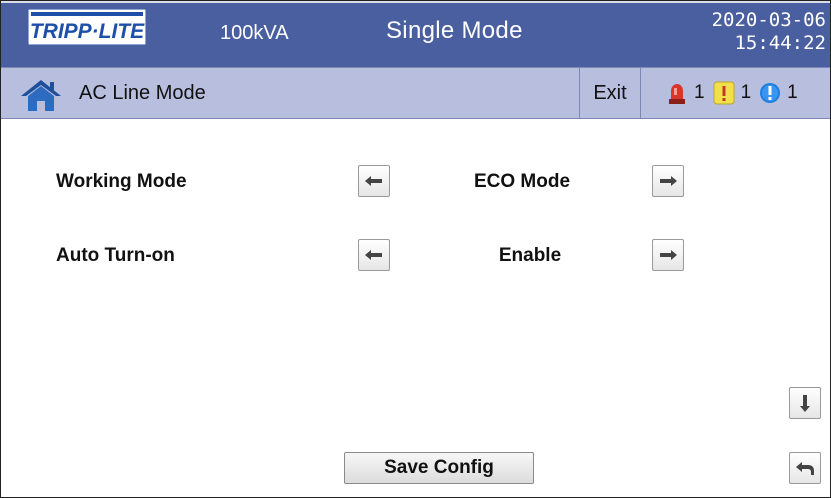 This screenshot has width=831, height=498. What do you see at coordinates (121, 181) in the screenshot?
I see `working-mode-label: Working Mode` at bounding box center [121, 181].